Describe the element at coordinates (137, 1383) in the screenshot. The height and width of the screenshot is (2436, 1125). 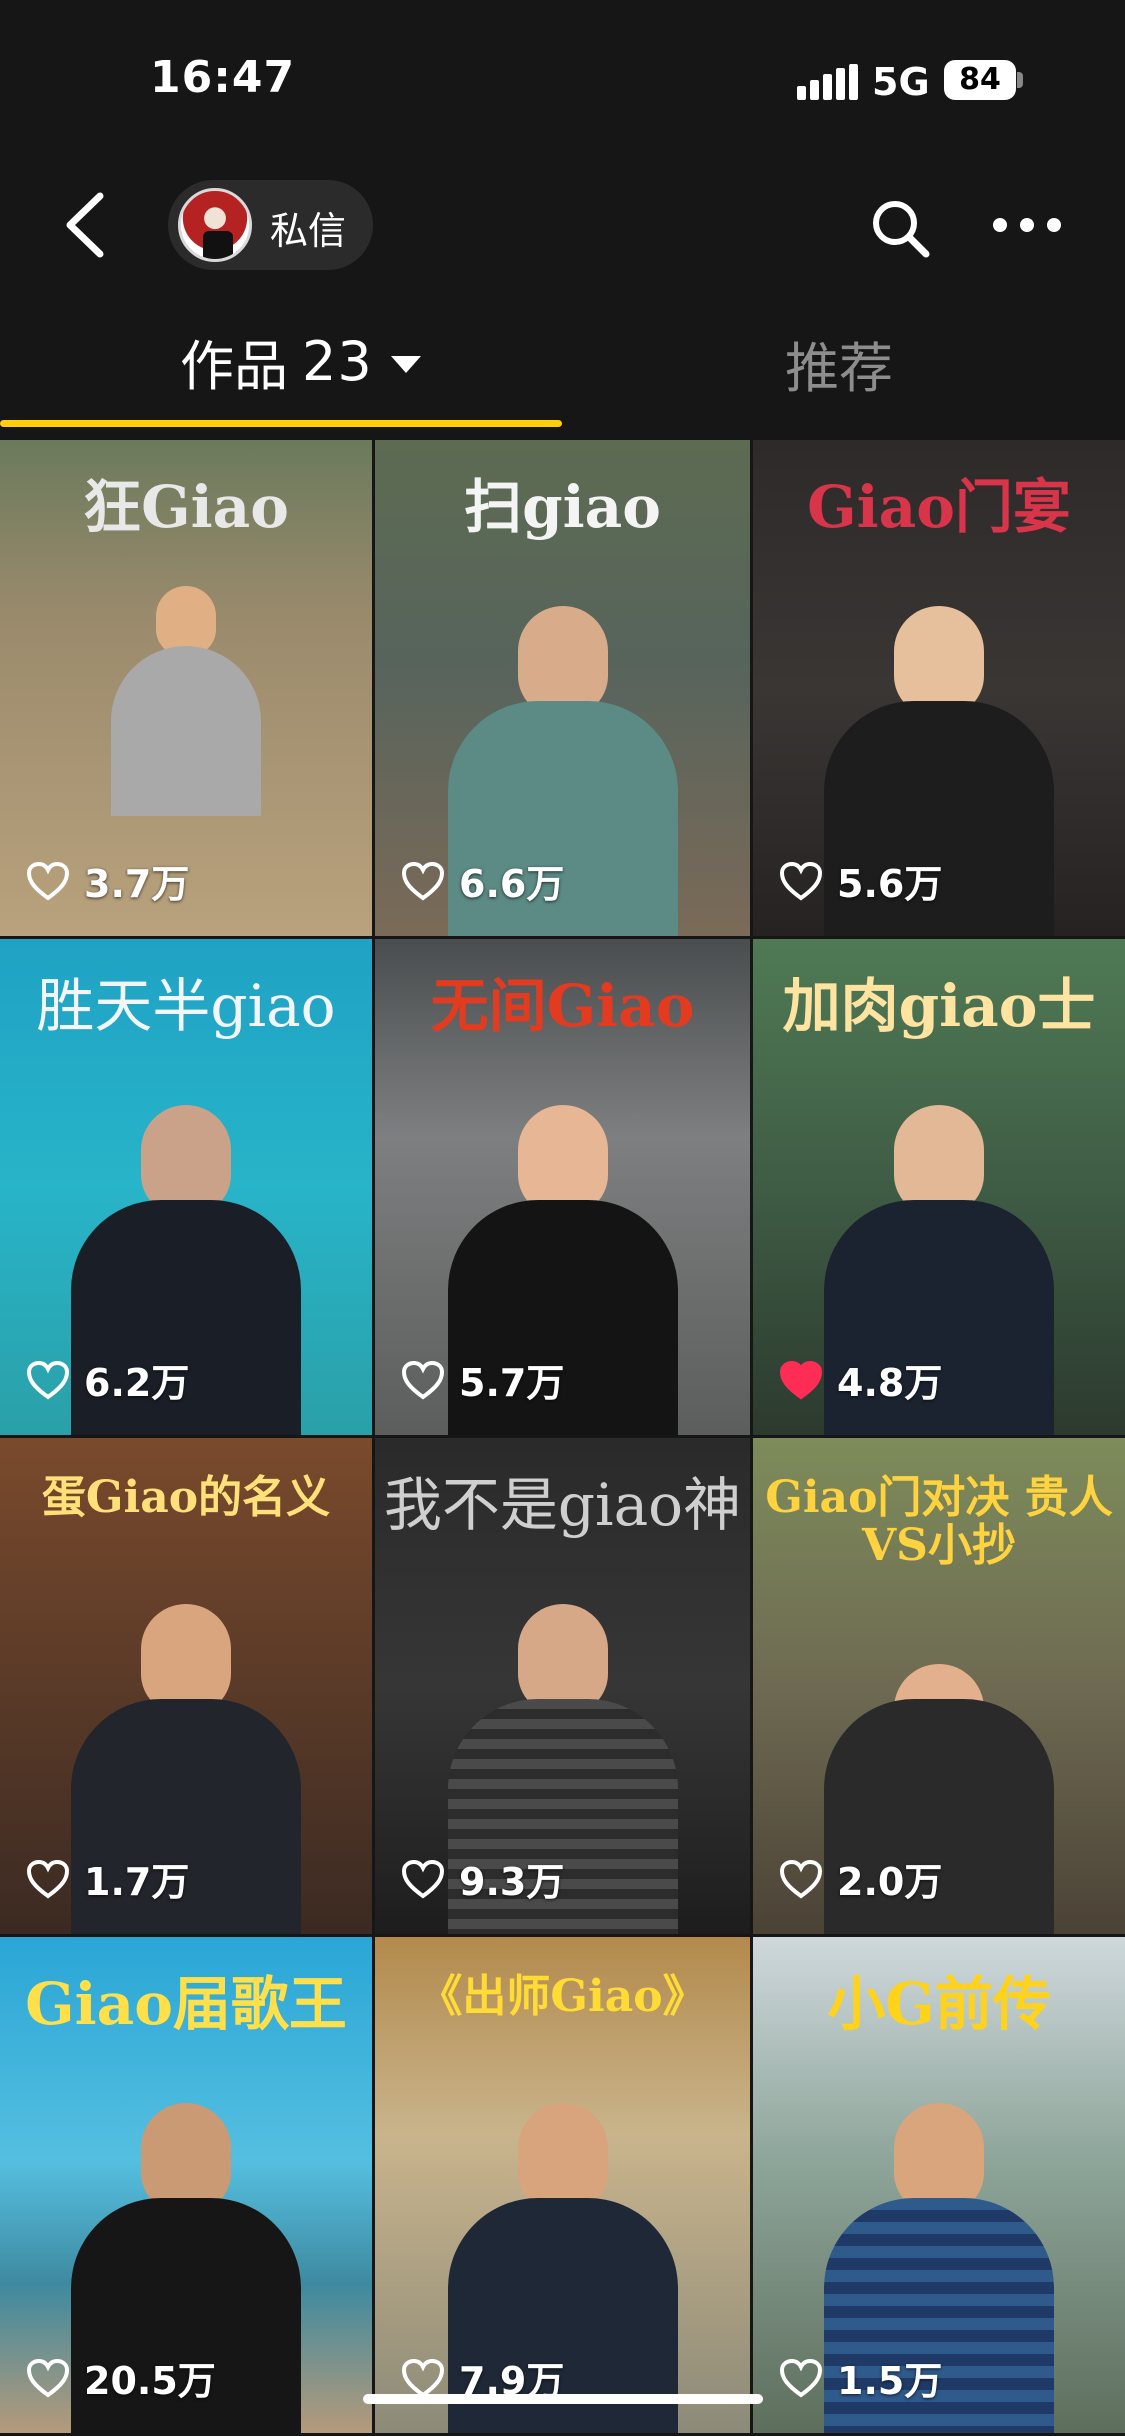
I see `like-count: 6.2万` at that location.